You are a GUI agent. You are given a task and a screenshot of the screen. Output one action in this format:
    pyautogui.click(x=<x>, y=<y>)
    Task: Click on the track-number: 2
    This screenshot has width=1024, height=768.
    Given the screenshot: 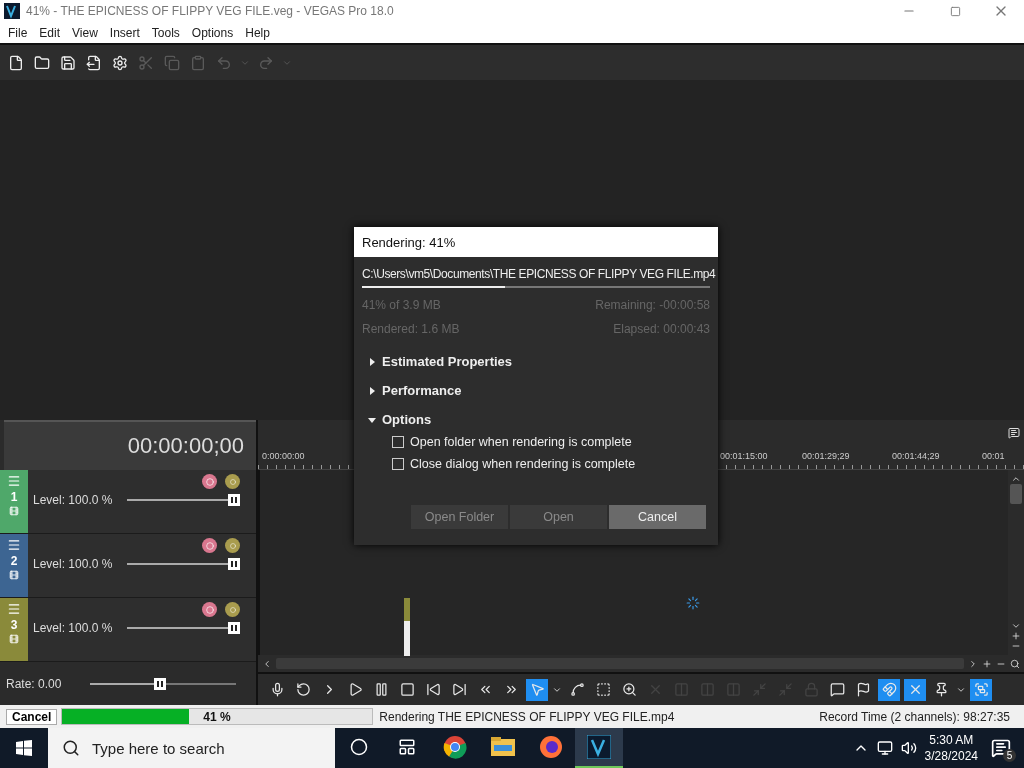 What is the action you would take?
    pyautogui.click(x=14, y=561)
    